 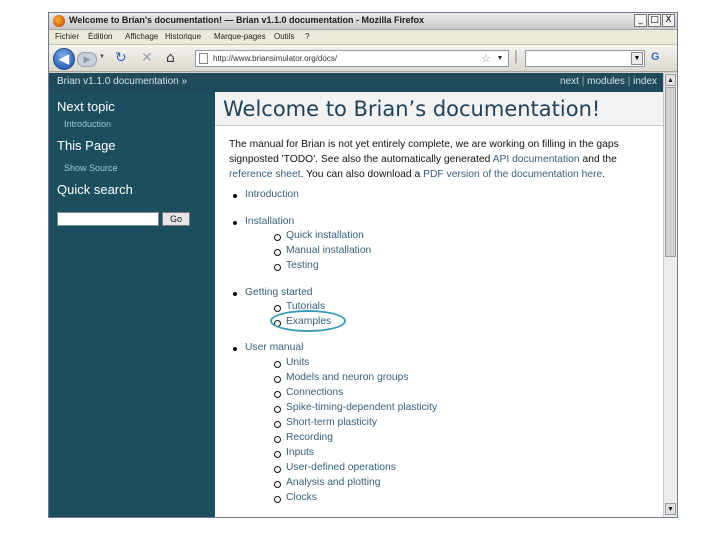 What do you see at coordinates (170, 58) in the screenshot?
I see `home-icon: ⌂` at bounding box center [170, 58].